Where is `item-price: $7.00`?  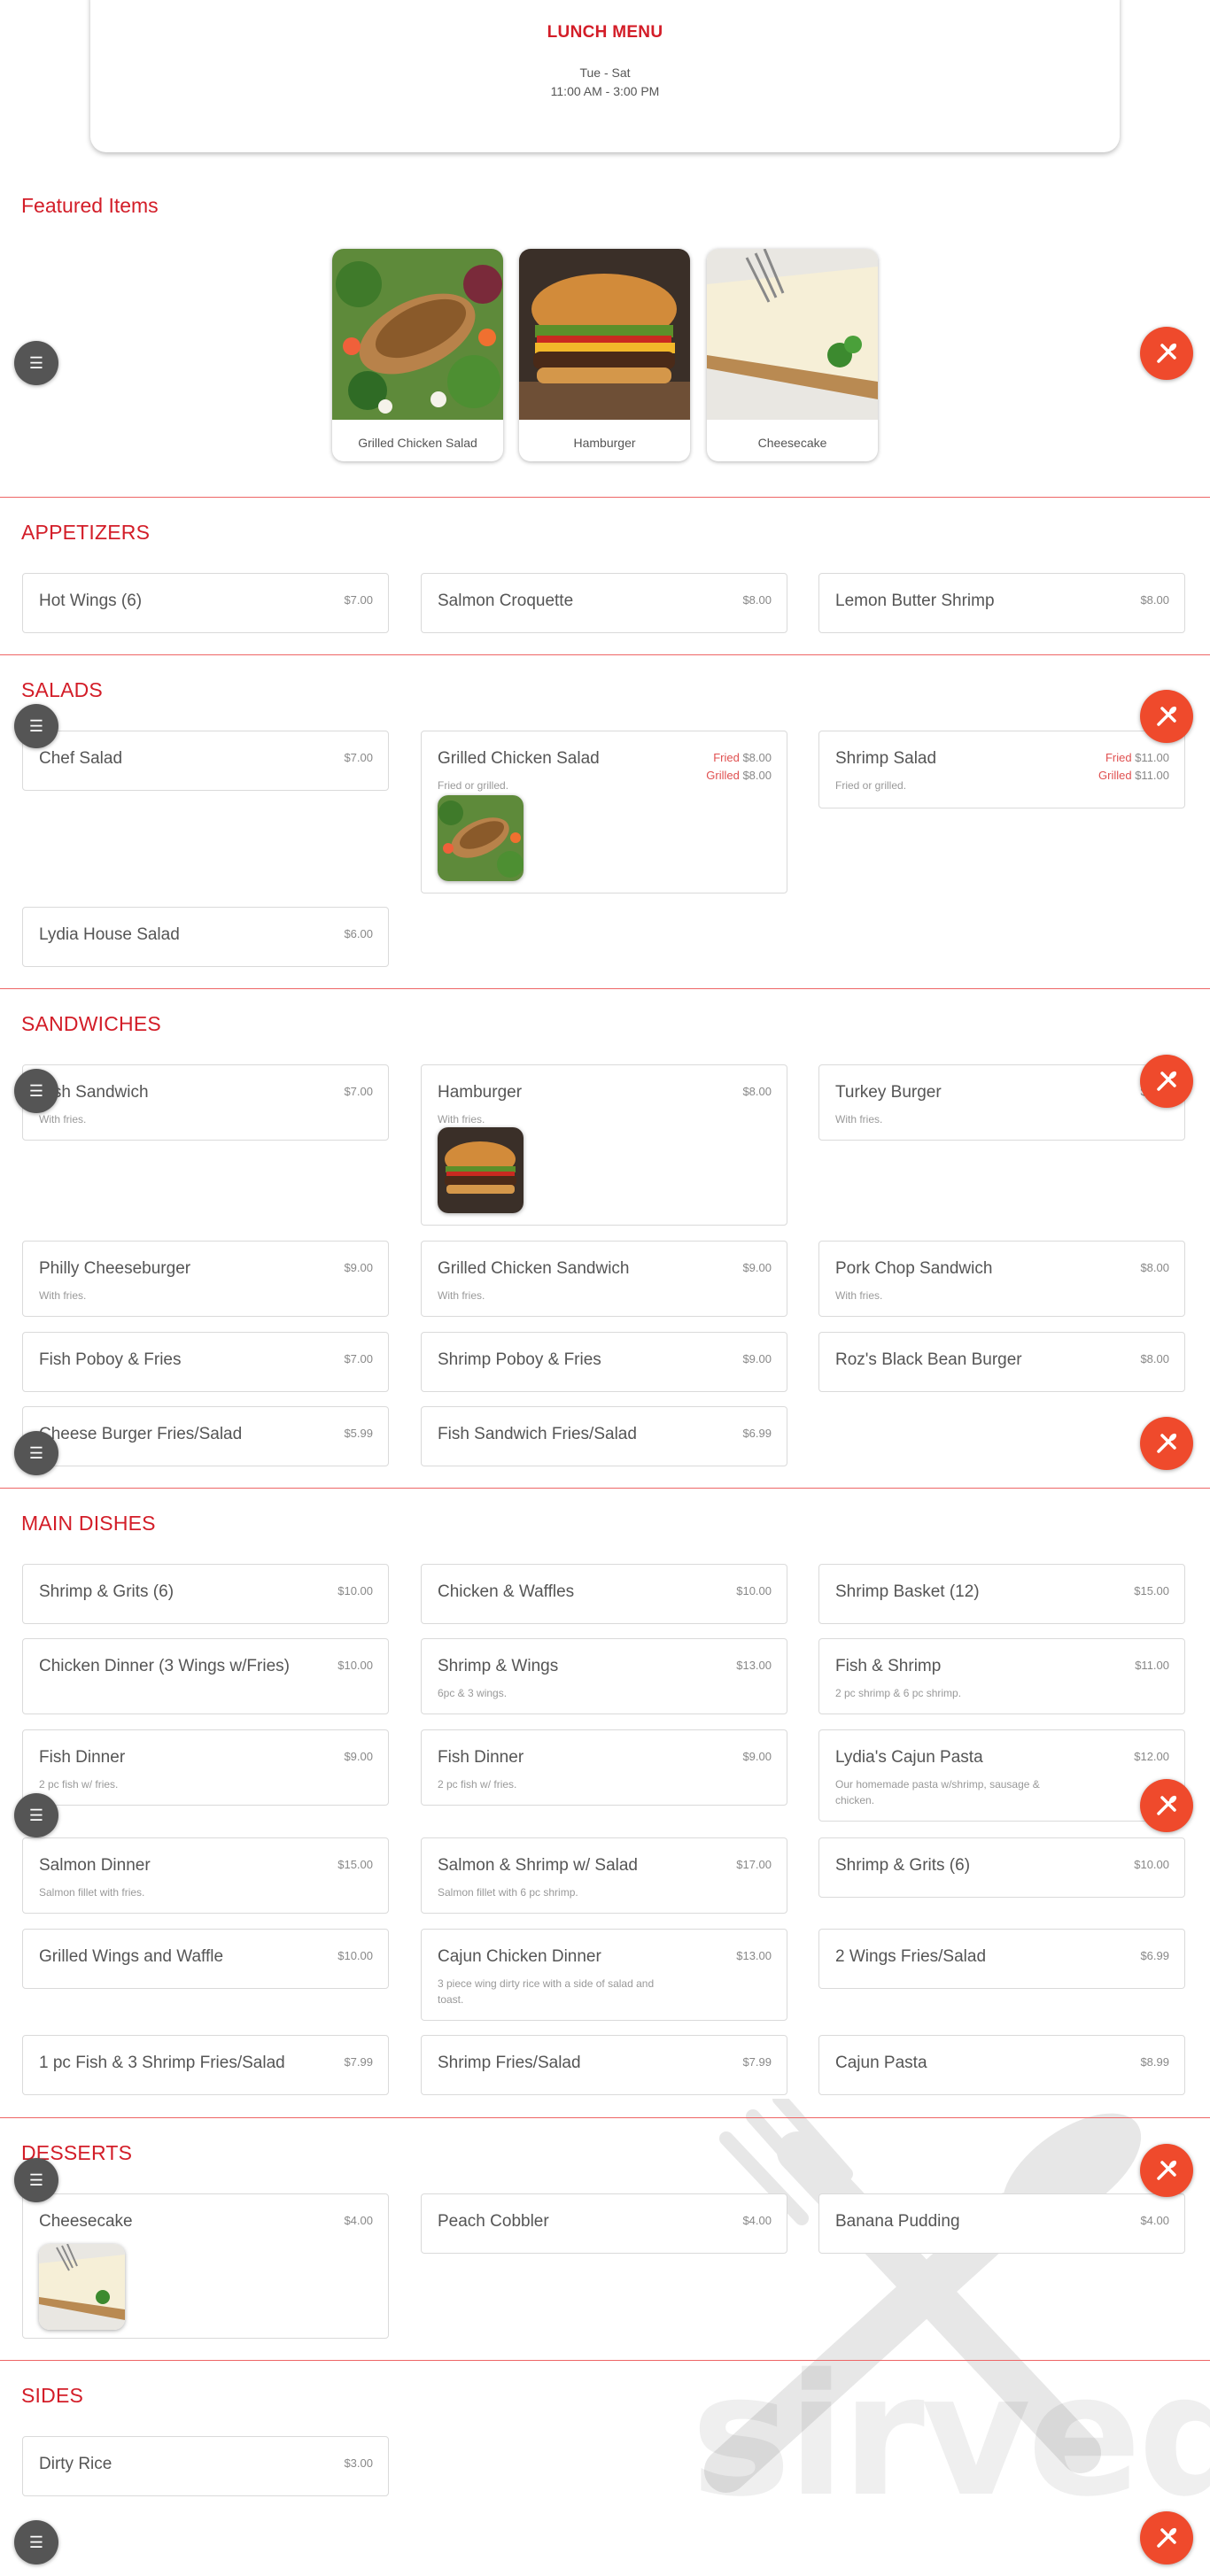 item-price: $7.00 is located at coordinates (359, 757).